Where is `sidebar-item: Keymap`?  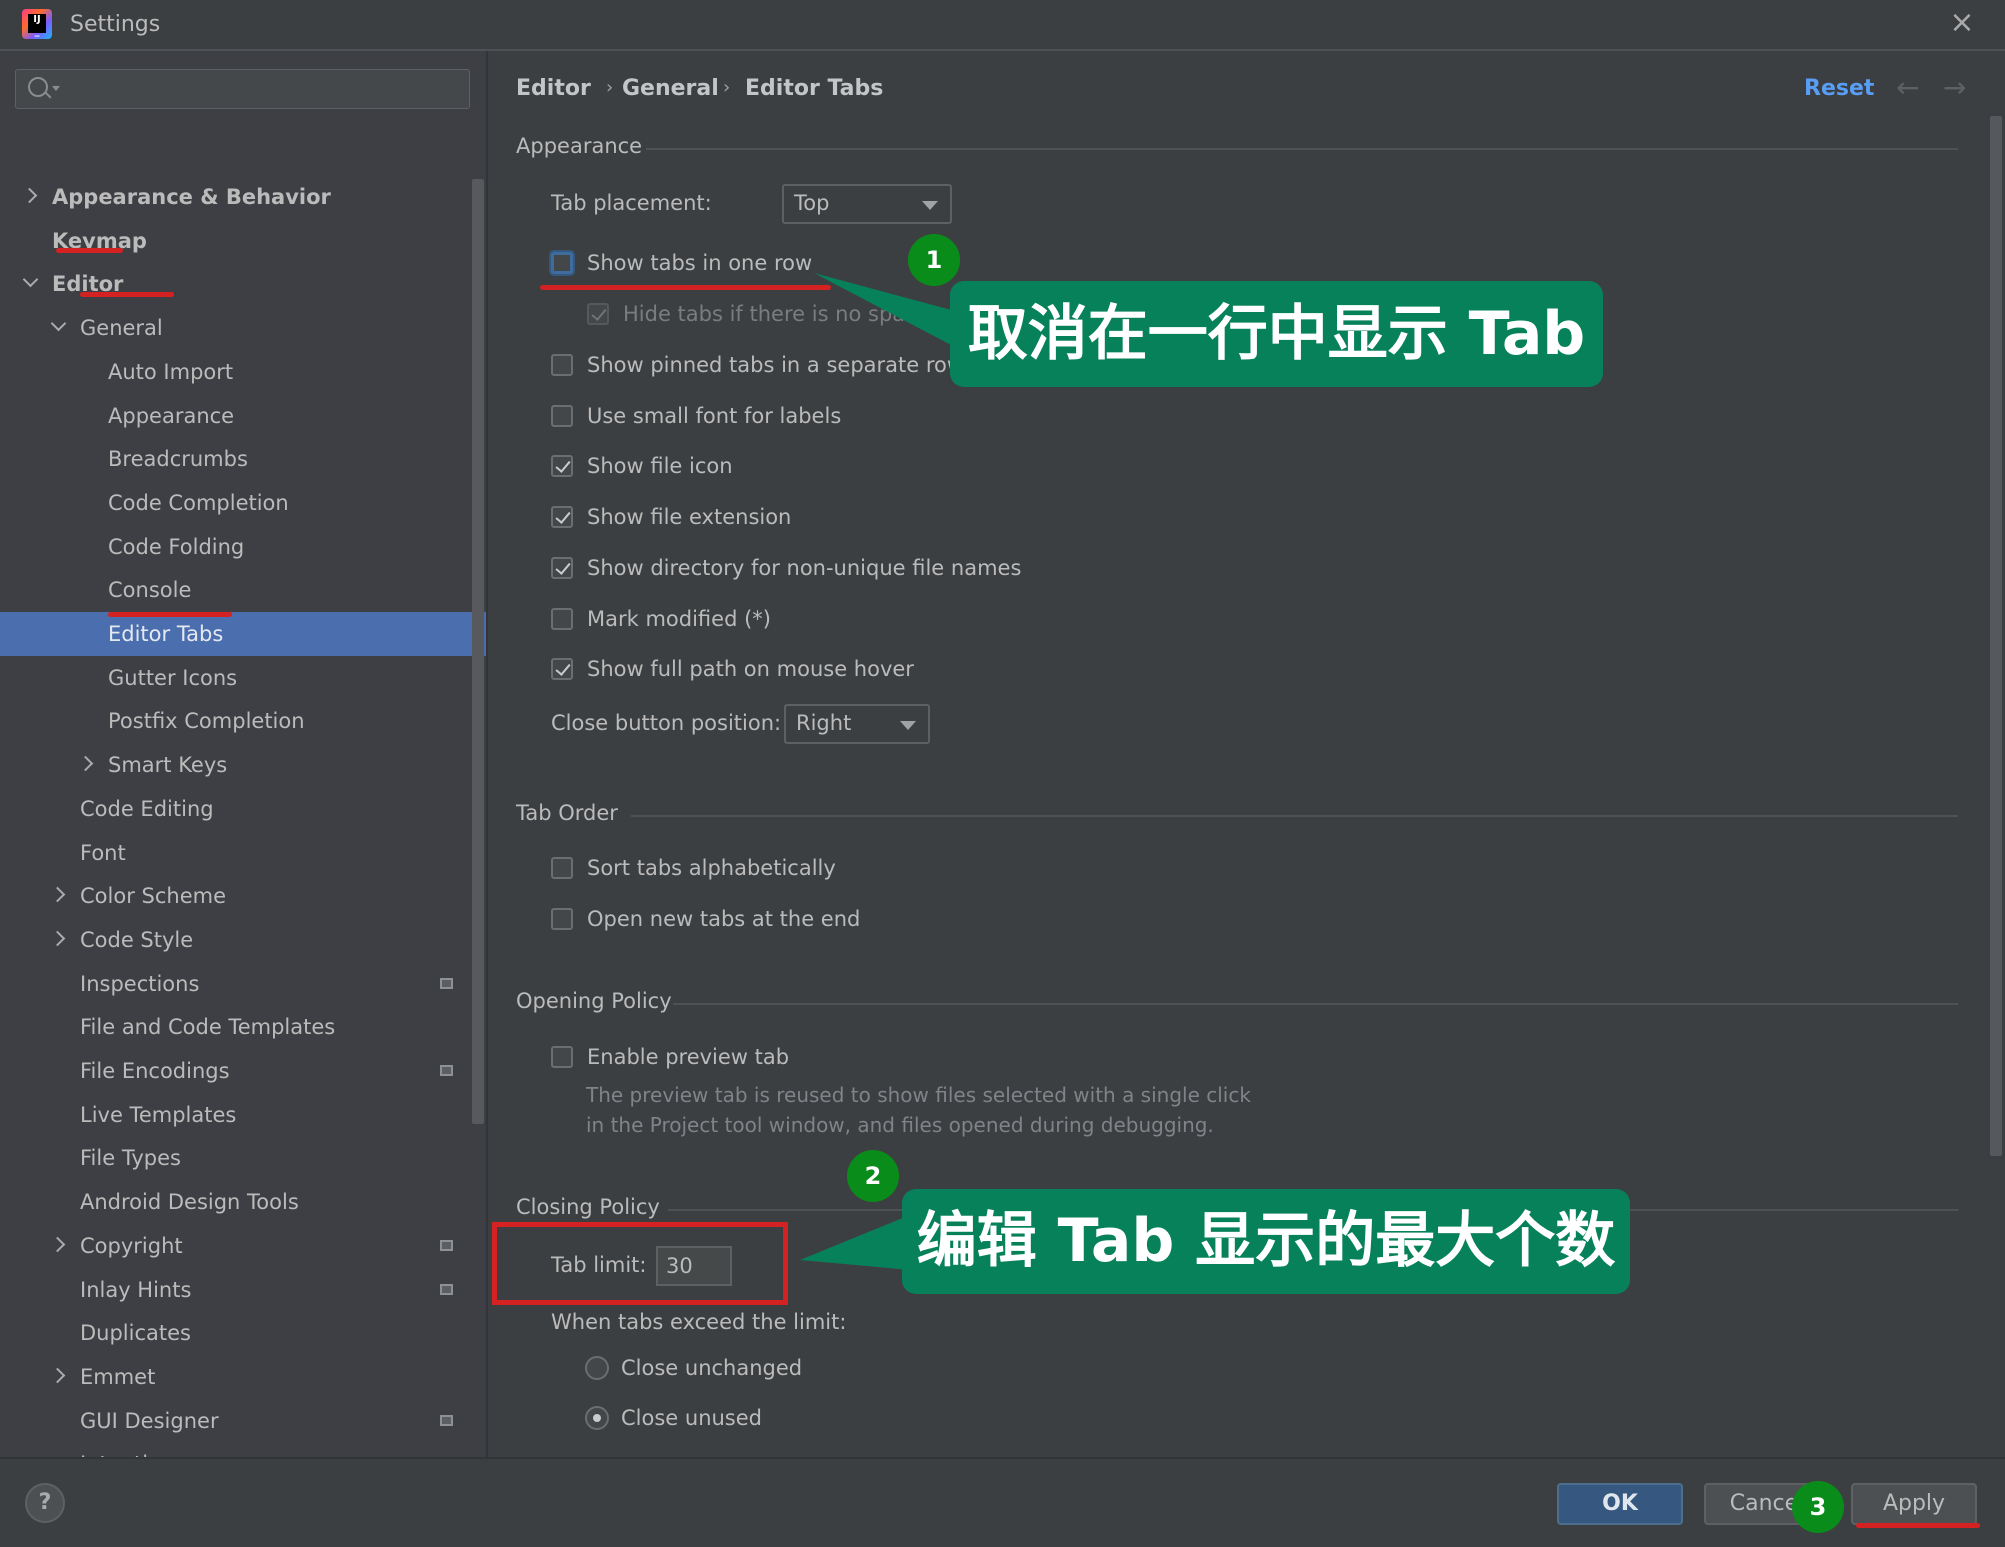 sidebar-item: Keymap is located at coordinates (243, 241).